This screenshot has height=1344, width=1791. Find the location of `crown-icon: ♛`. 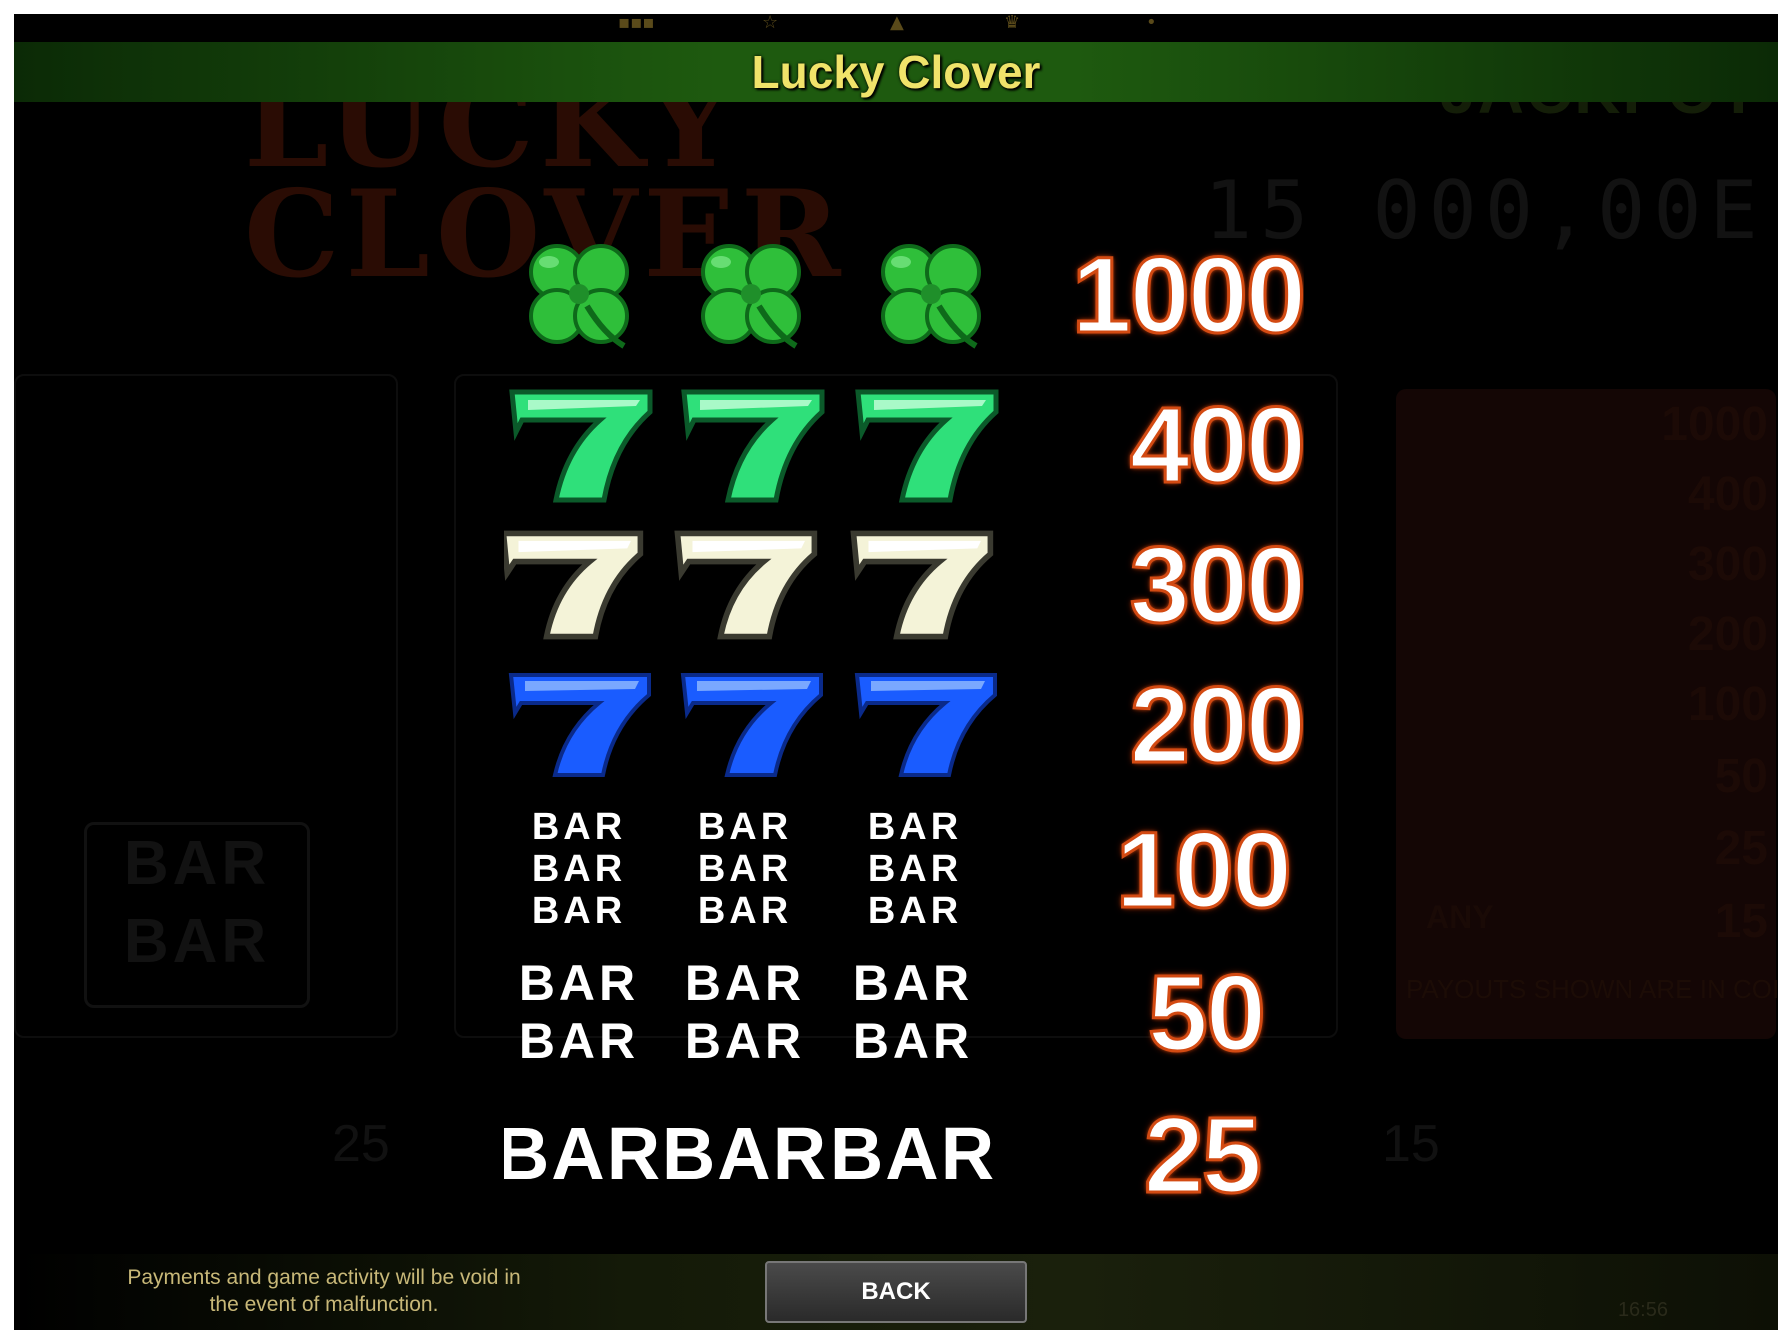

crown-icon: ♛ is located at coordinates (1012, 23).